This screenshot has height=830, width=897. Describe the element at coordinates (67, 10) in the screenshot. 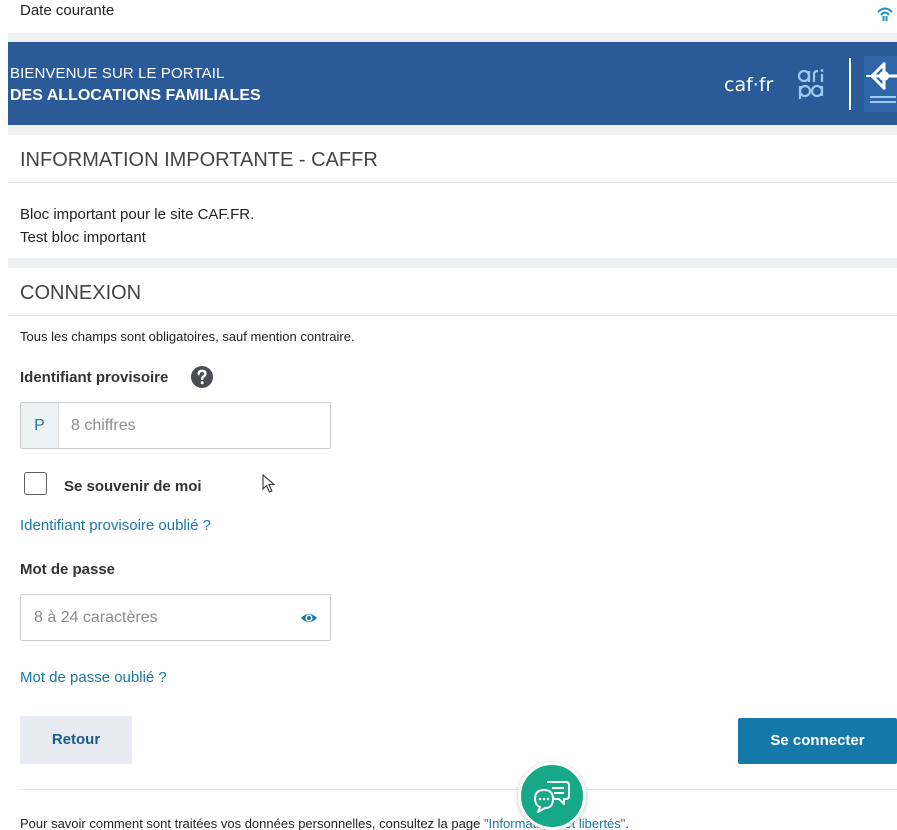

I see `date-label: Date courante` at that location.